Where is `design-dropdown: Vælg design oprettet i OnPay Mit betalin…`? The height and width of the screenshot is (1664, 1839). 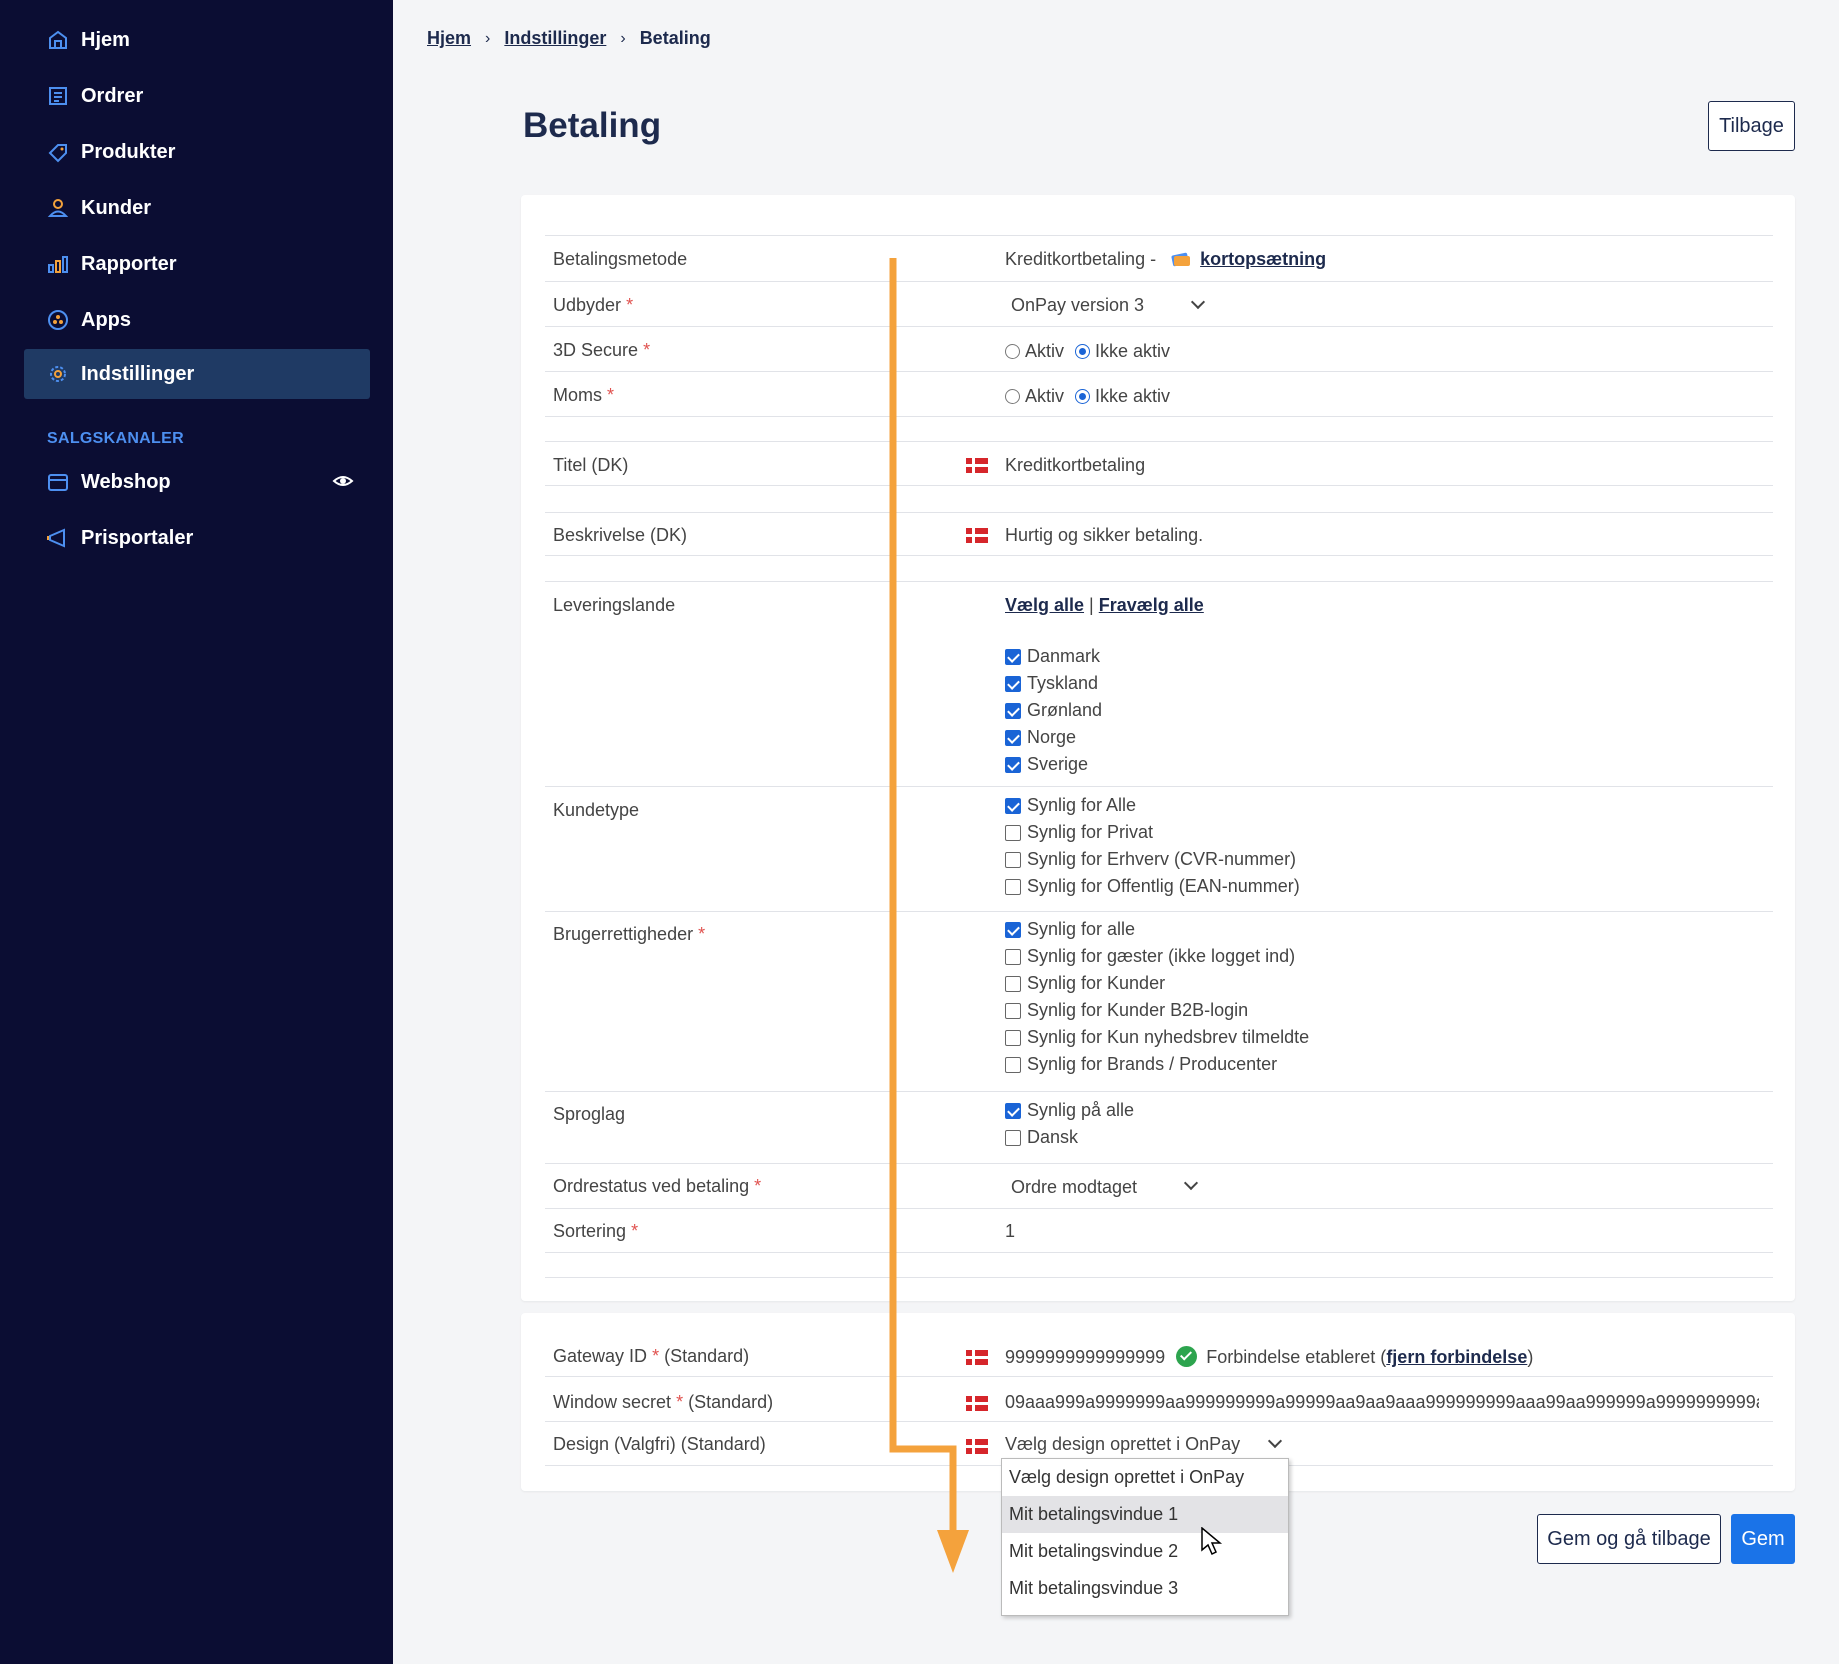 design-dropdown: Vælg design oprettet i OnPay Mit betalin… is located at coordinates (1145, 1537).